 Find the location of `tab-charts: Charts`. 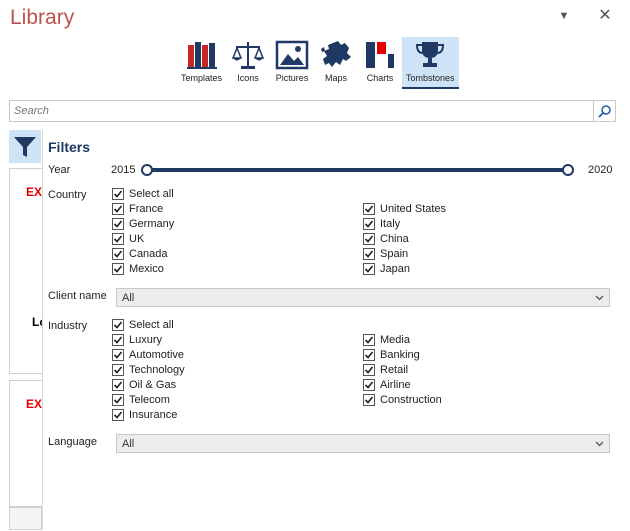

tab-charts: Charts is located at coordinates (380, 63).